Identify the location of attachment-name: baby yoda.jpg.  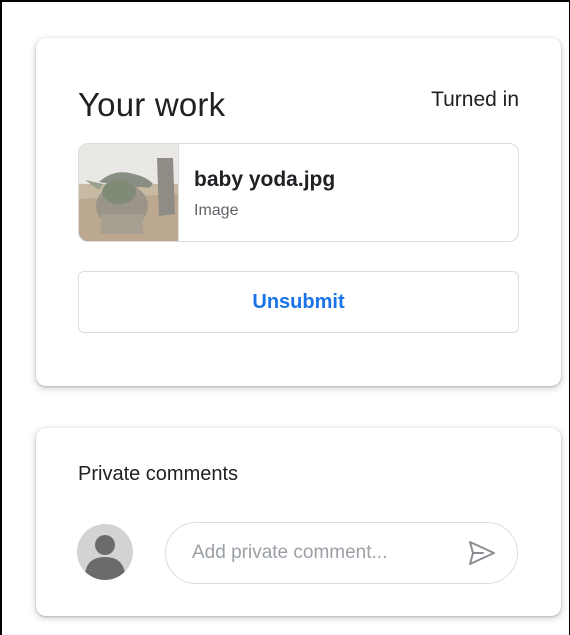
(265, 179).